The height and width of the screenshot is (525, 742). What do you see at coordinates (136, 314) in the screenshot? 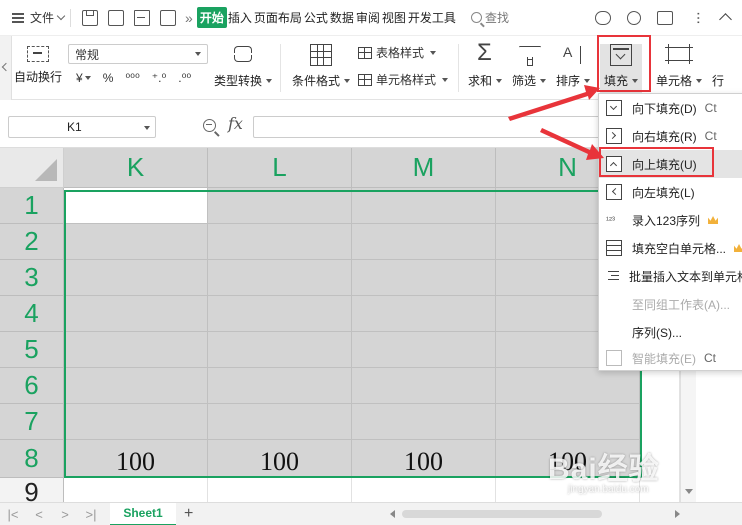
I see `cell-k4` at bounding box center [136, 314].